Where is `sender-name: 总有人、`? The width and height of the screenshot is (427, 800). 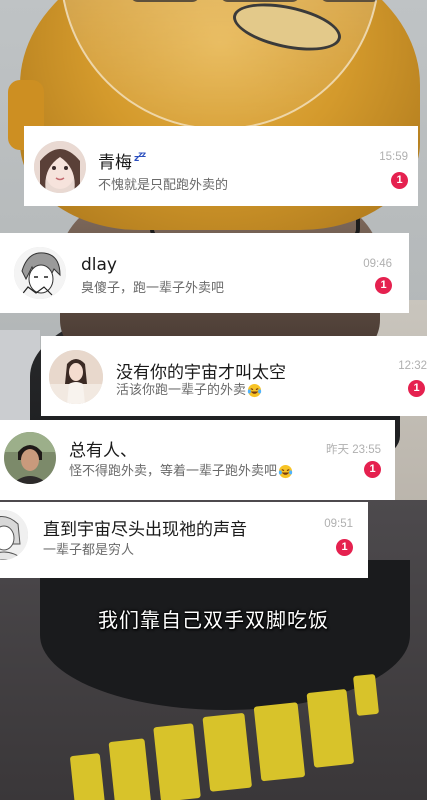 sender-name: 总有人、 is located at coordinates (103, 451).